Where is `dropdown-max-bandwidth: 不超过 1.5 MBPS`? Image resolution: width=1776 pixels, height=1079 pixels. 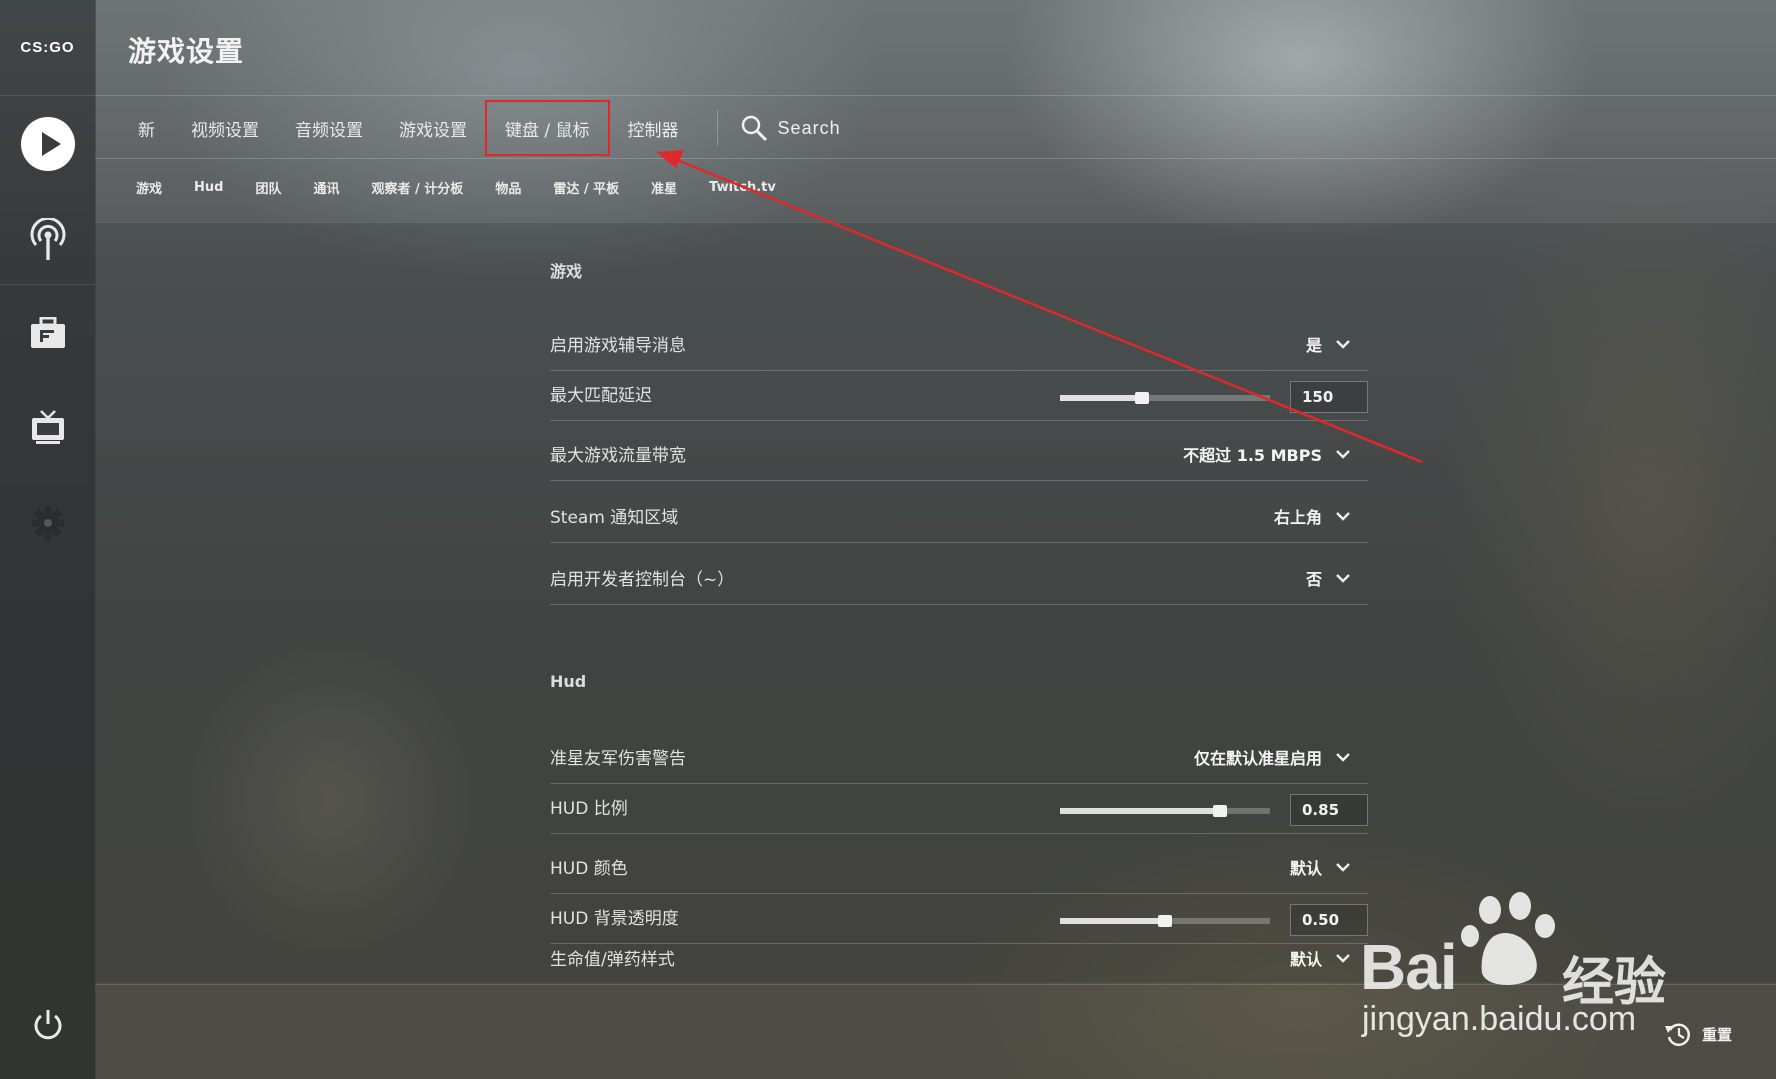 dropdown-max-bandwidth: 不超过 1.5 MBPS is located at coordinates (1266, 454).